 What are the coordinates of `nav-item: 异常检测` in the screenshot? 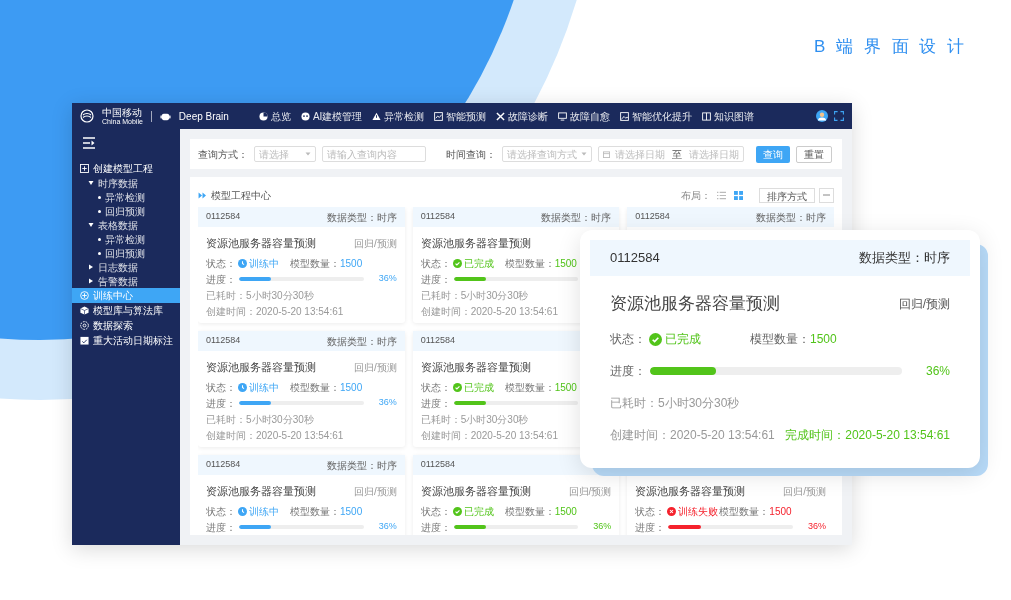 It's located at (398, 116).